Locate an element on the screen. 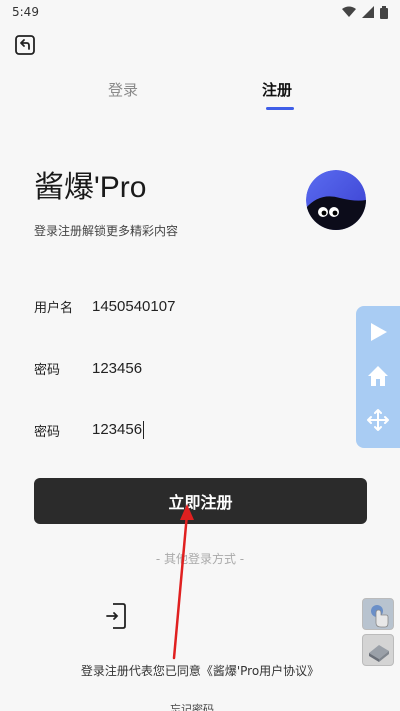  tab-register: 注册 is located at coordinates (277, 89).